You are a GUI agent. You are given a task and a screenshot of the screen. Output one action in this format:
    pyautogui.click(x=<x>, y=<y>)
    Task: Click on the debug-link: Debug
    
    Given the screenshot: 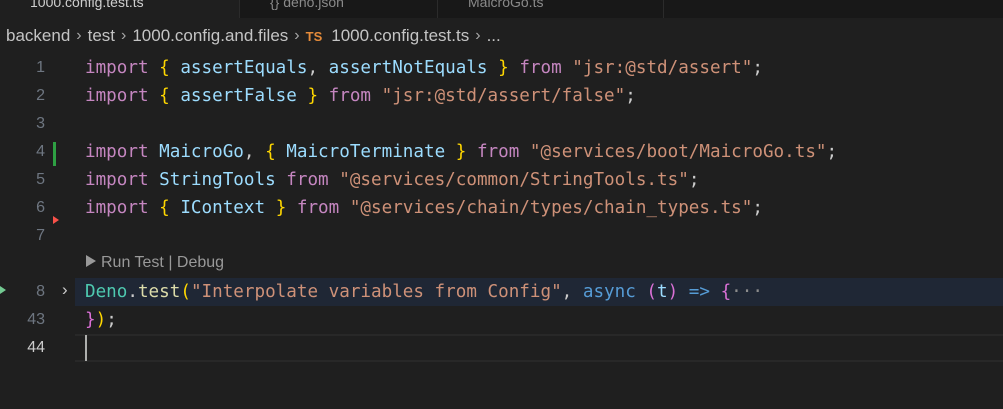 What is the action you would take?
    pyautogui.click(x=200, y=262)
    